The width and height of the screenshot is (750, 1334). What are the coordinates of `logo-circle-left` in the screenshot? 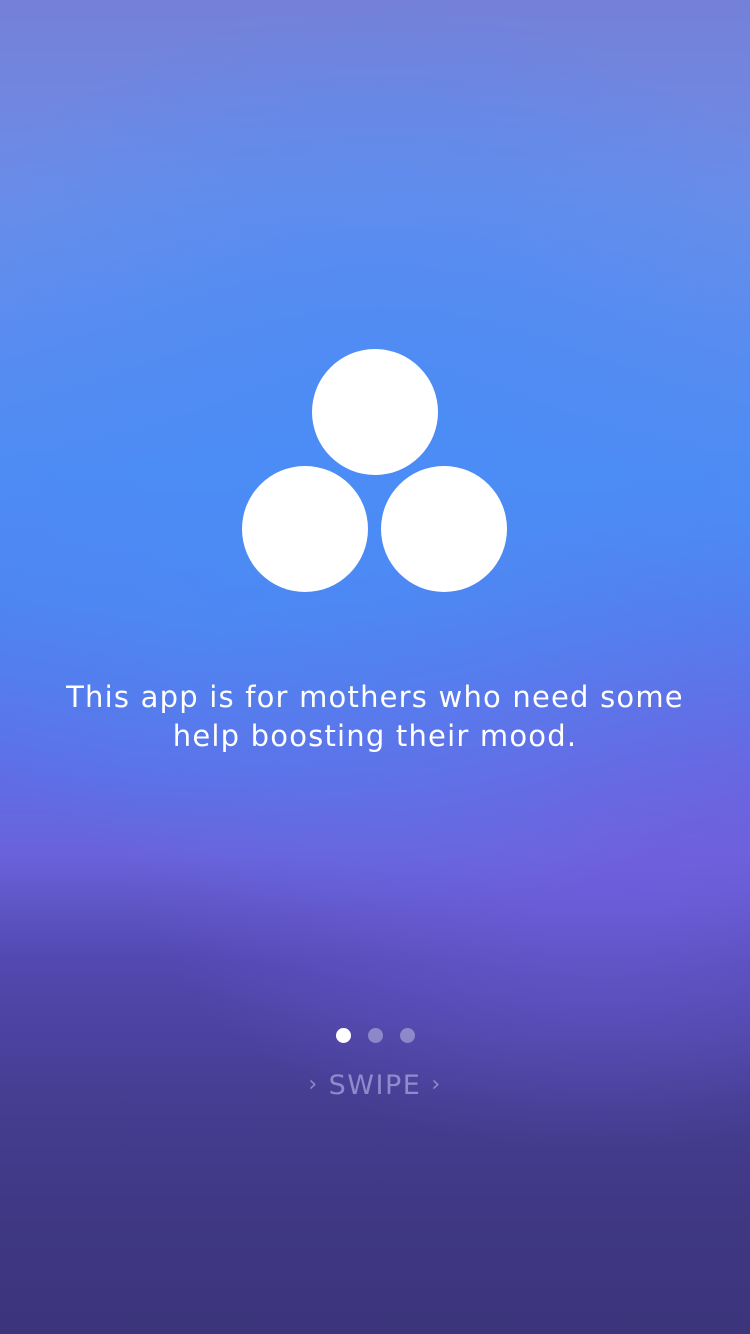 It's located at (305, 529).